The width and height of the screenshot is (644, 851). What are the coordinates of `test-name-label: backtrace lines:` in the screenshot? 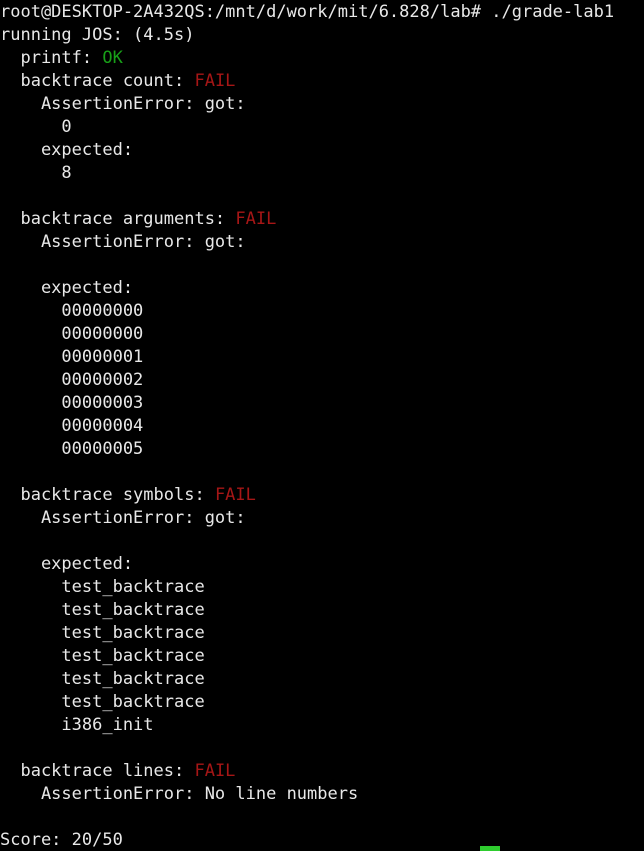 It's located at (97, 771).